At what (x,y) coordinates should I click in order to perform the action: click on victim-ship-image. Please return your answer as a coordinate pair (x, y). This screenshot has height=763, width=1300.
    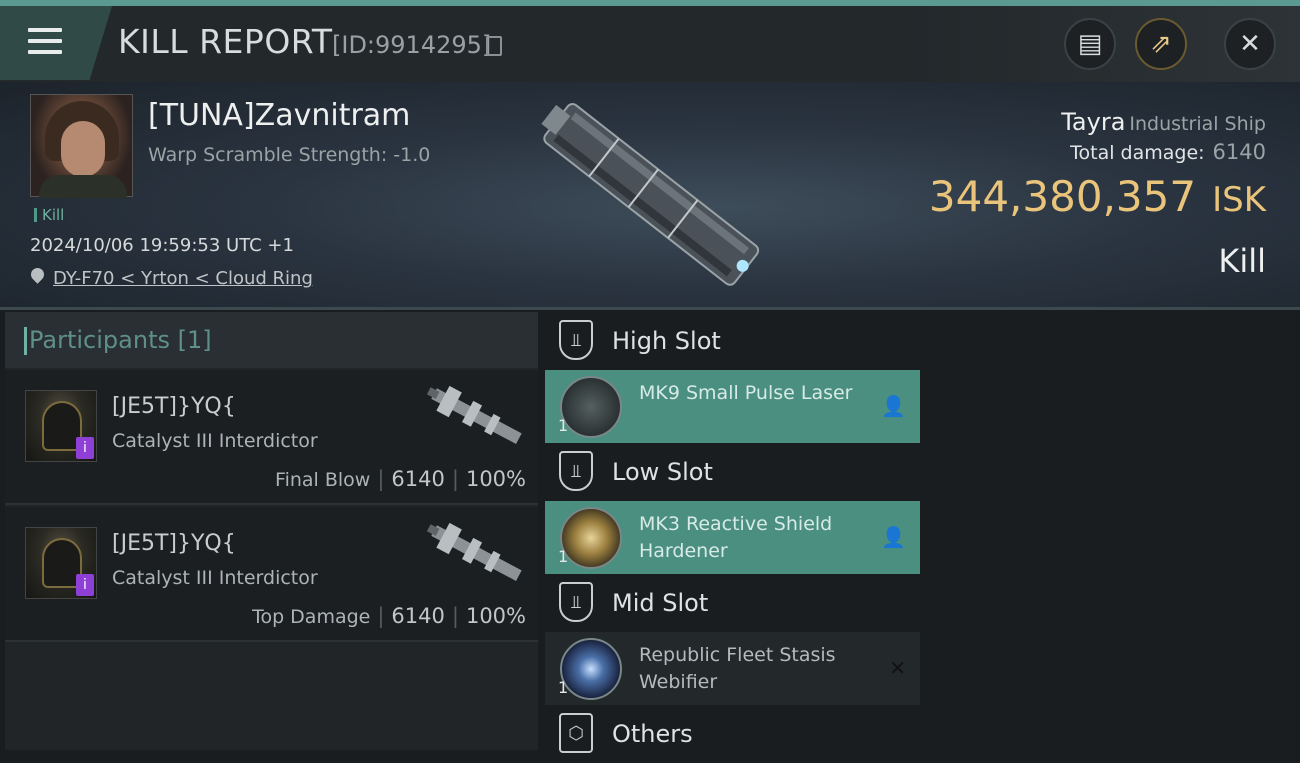
    Looking at the image, I should click on (650, 196).